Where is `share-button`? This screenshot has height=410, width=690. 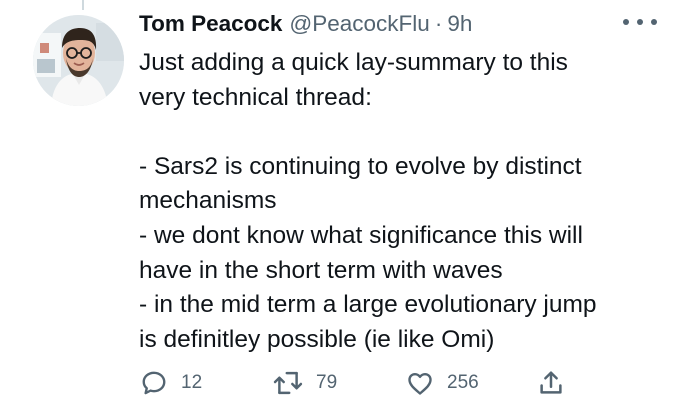 share-button is located at coordinates (551, 383).